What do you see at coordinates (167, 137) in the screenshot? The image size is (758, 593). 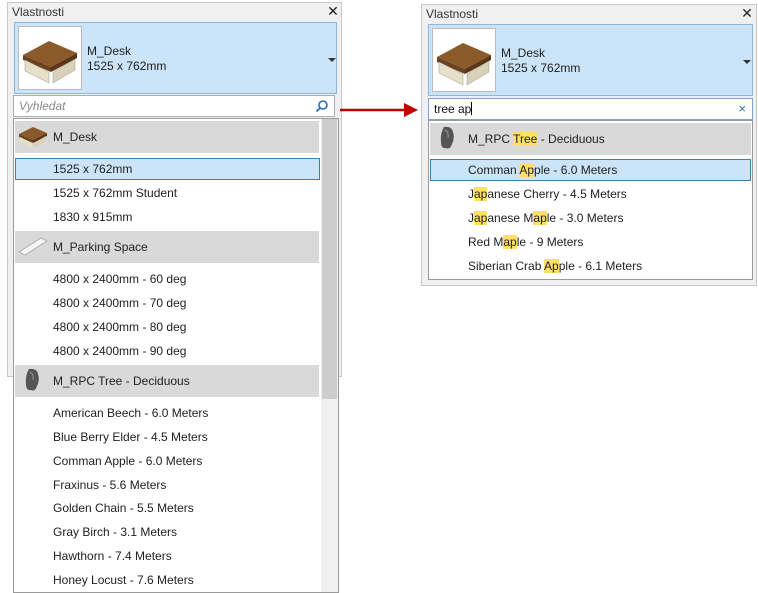 I see `group-header-desk: M_Desk` at bounding box center [167, 137].